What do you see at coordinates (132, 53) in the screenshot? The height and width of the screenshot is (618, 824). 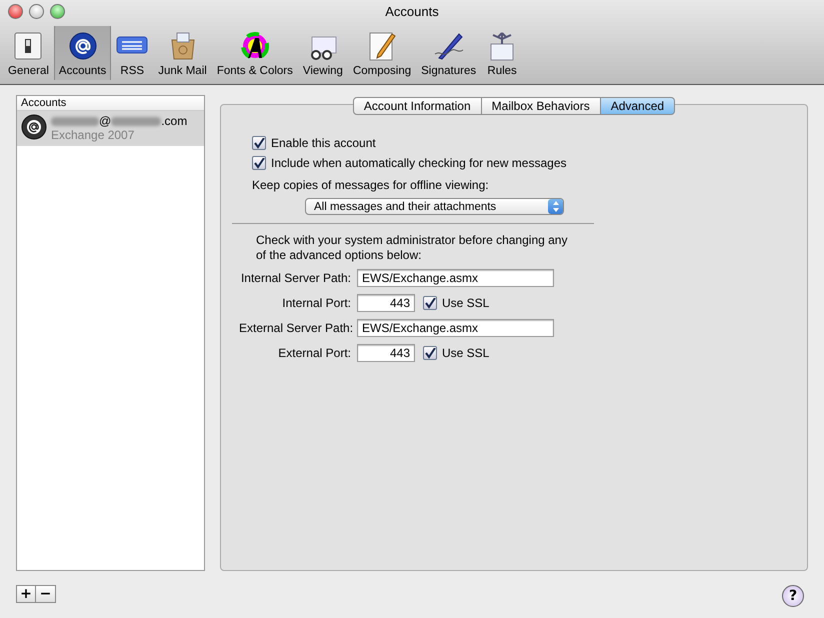 I see `toolbar-item: RSS` at bounding box center [132, 53].